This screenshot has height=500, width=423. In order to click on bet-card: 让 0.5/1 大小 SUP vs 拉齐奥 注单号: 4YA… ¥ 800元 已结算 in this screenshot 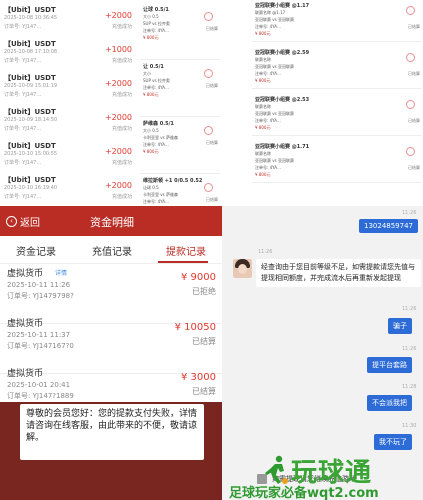, I will do `click(180, 89)`.